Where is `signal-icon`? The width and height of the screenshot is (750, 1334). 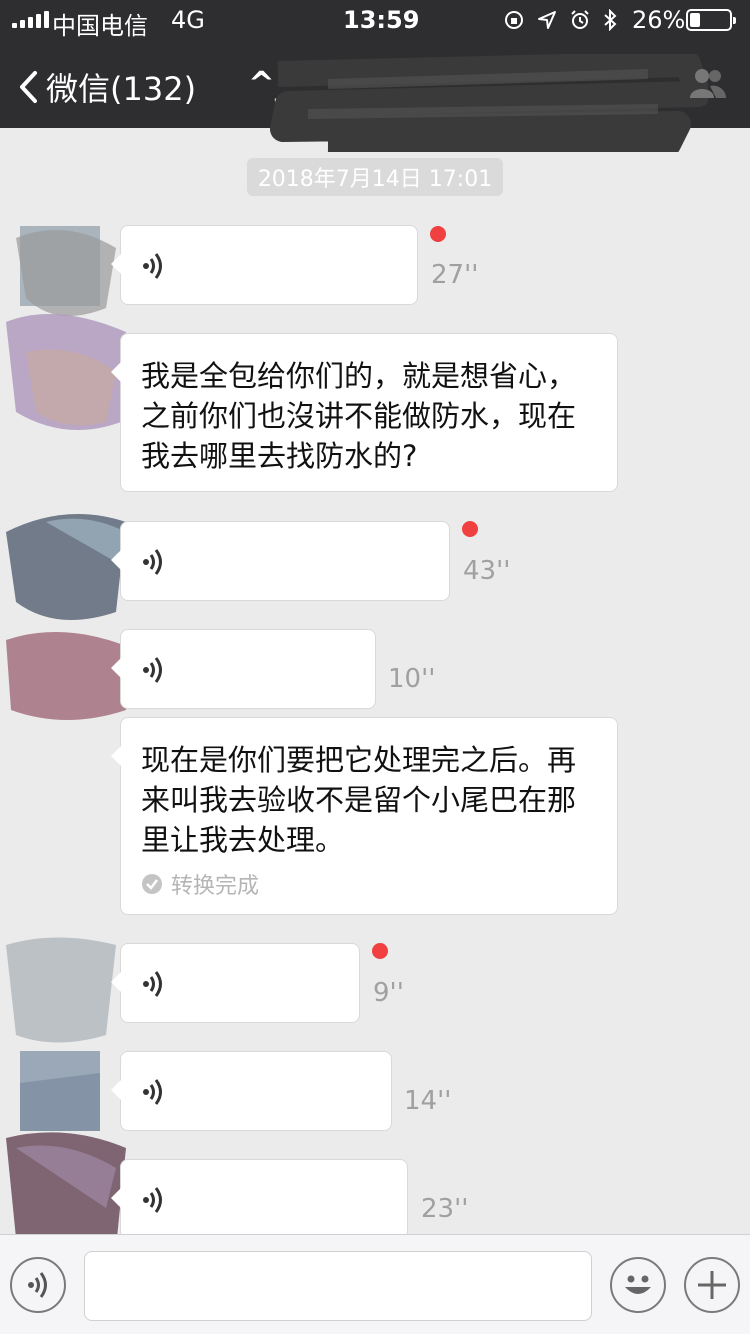 signal-icon is located at coordinates (30, 19).